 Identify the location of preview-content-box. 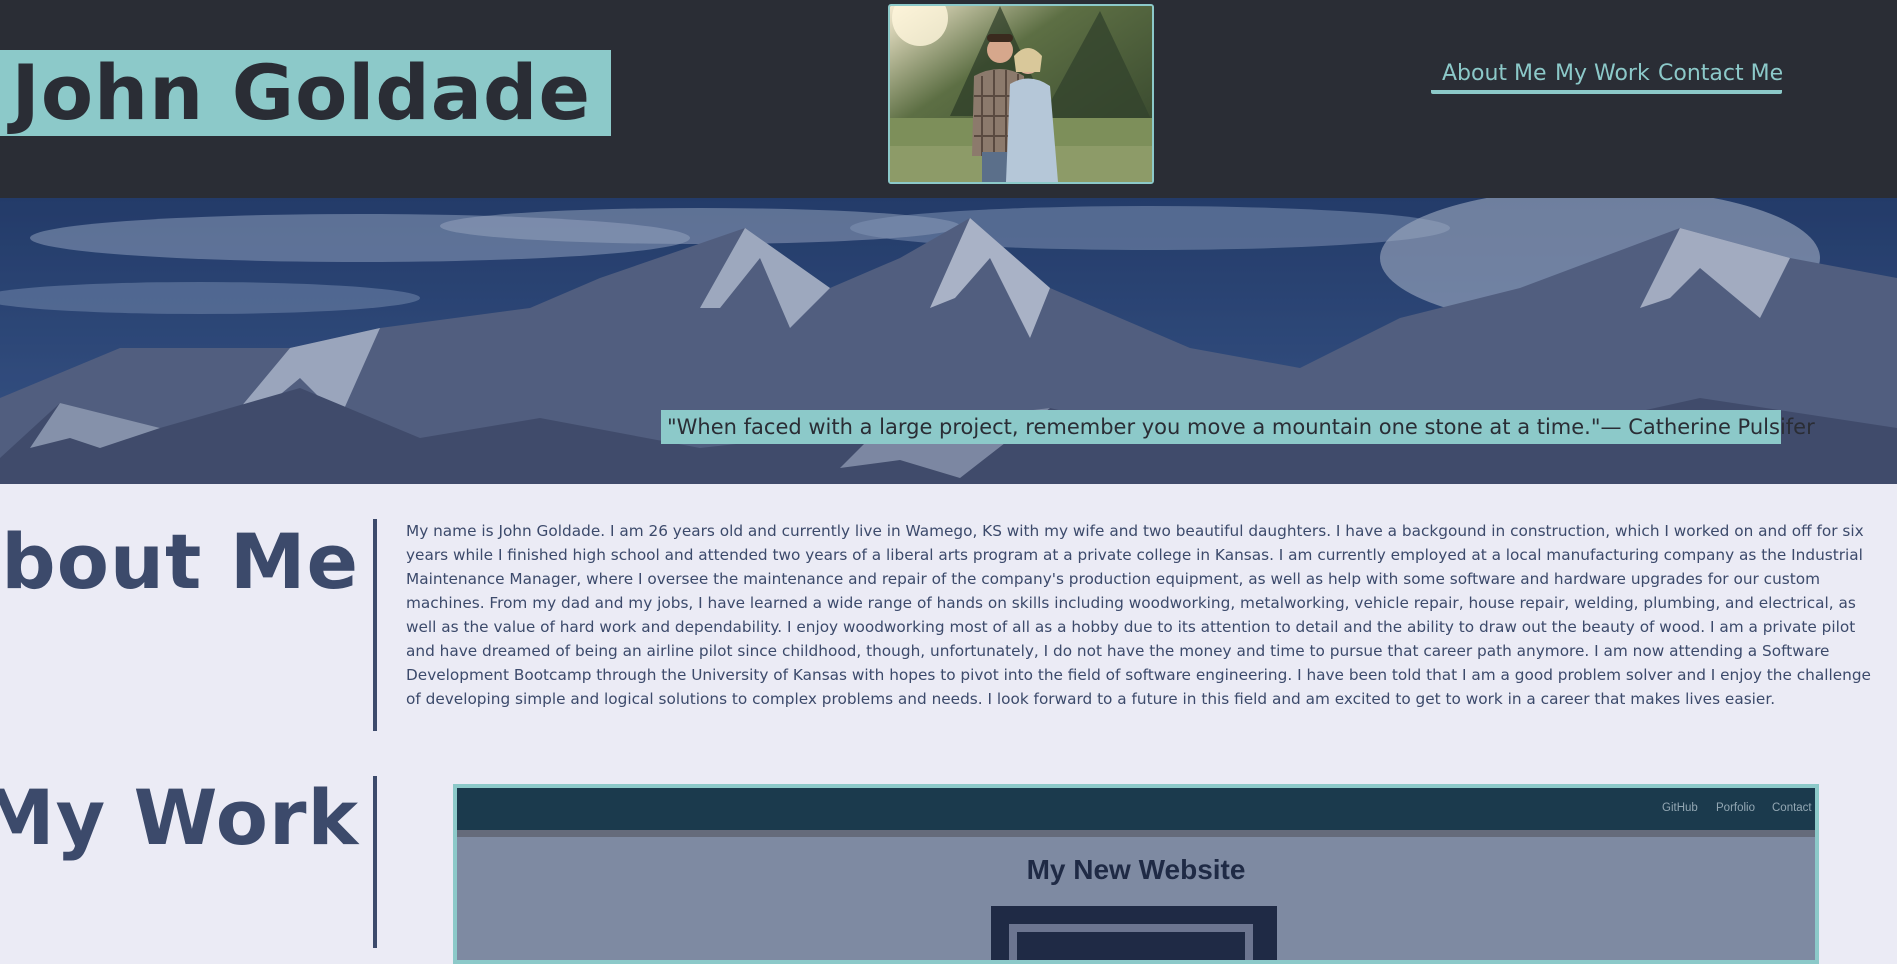
(1134, 933).